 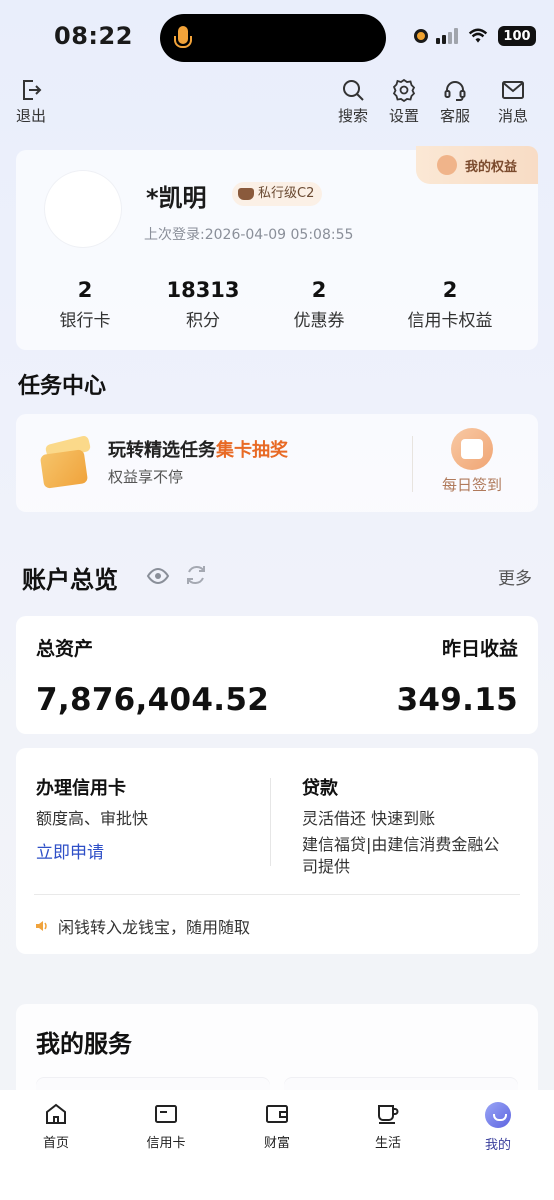 What do you see at coordinates (203, 321) in the screenshot?
I see `stat-label: 积分` at bounding box center [203, 321].